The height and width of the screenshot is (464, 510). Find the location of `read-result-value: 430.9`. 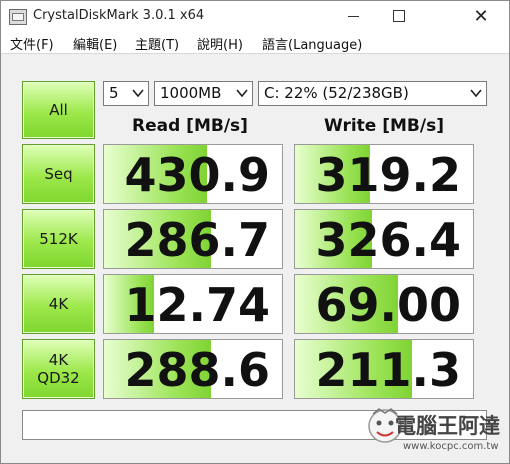

read-result-value: 430.9 is located at coordinates (197, 175).